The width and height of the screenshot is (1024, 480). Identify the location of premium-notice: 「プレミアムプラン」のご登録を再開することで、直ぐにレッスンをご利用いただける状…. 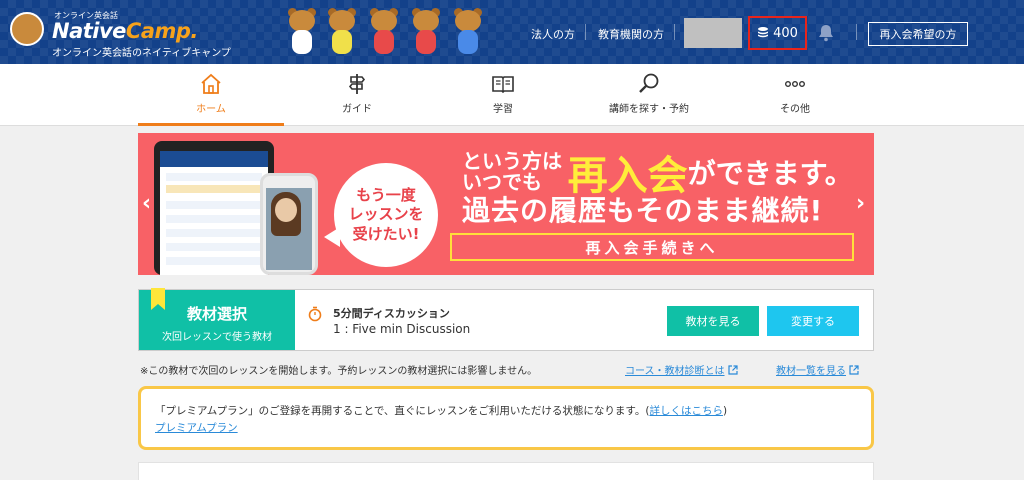
(506, 418).